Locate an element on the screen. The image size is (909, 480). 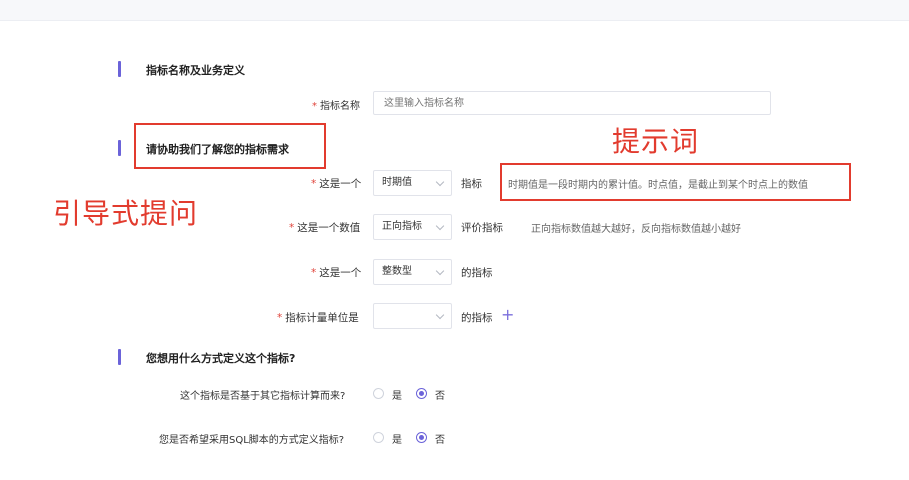
row1-suffix: 指标 is located at coordinates (471, 184).